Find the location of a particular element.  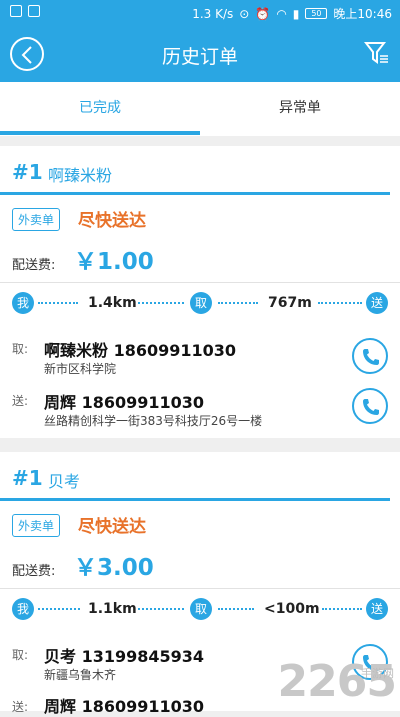

tab-abnormal: 异常单 is located at coordinates (300, 109).